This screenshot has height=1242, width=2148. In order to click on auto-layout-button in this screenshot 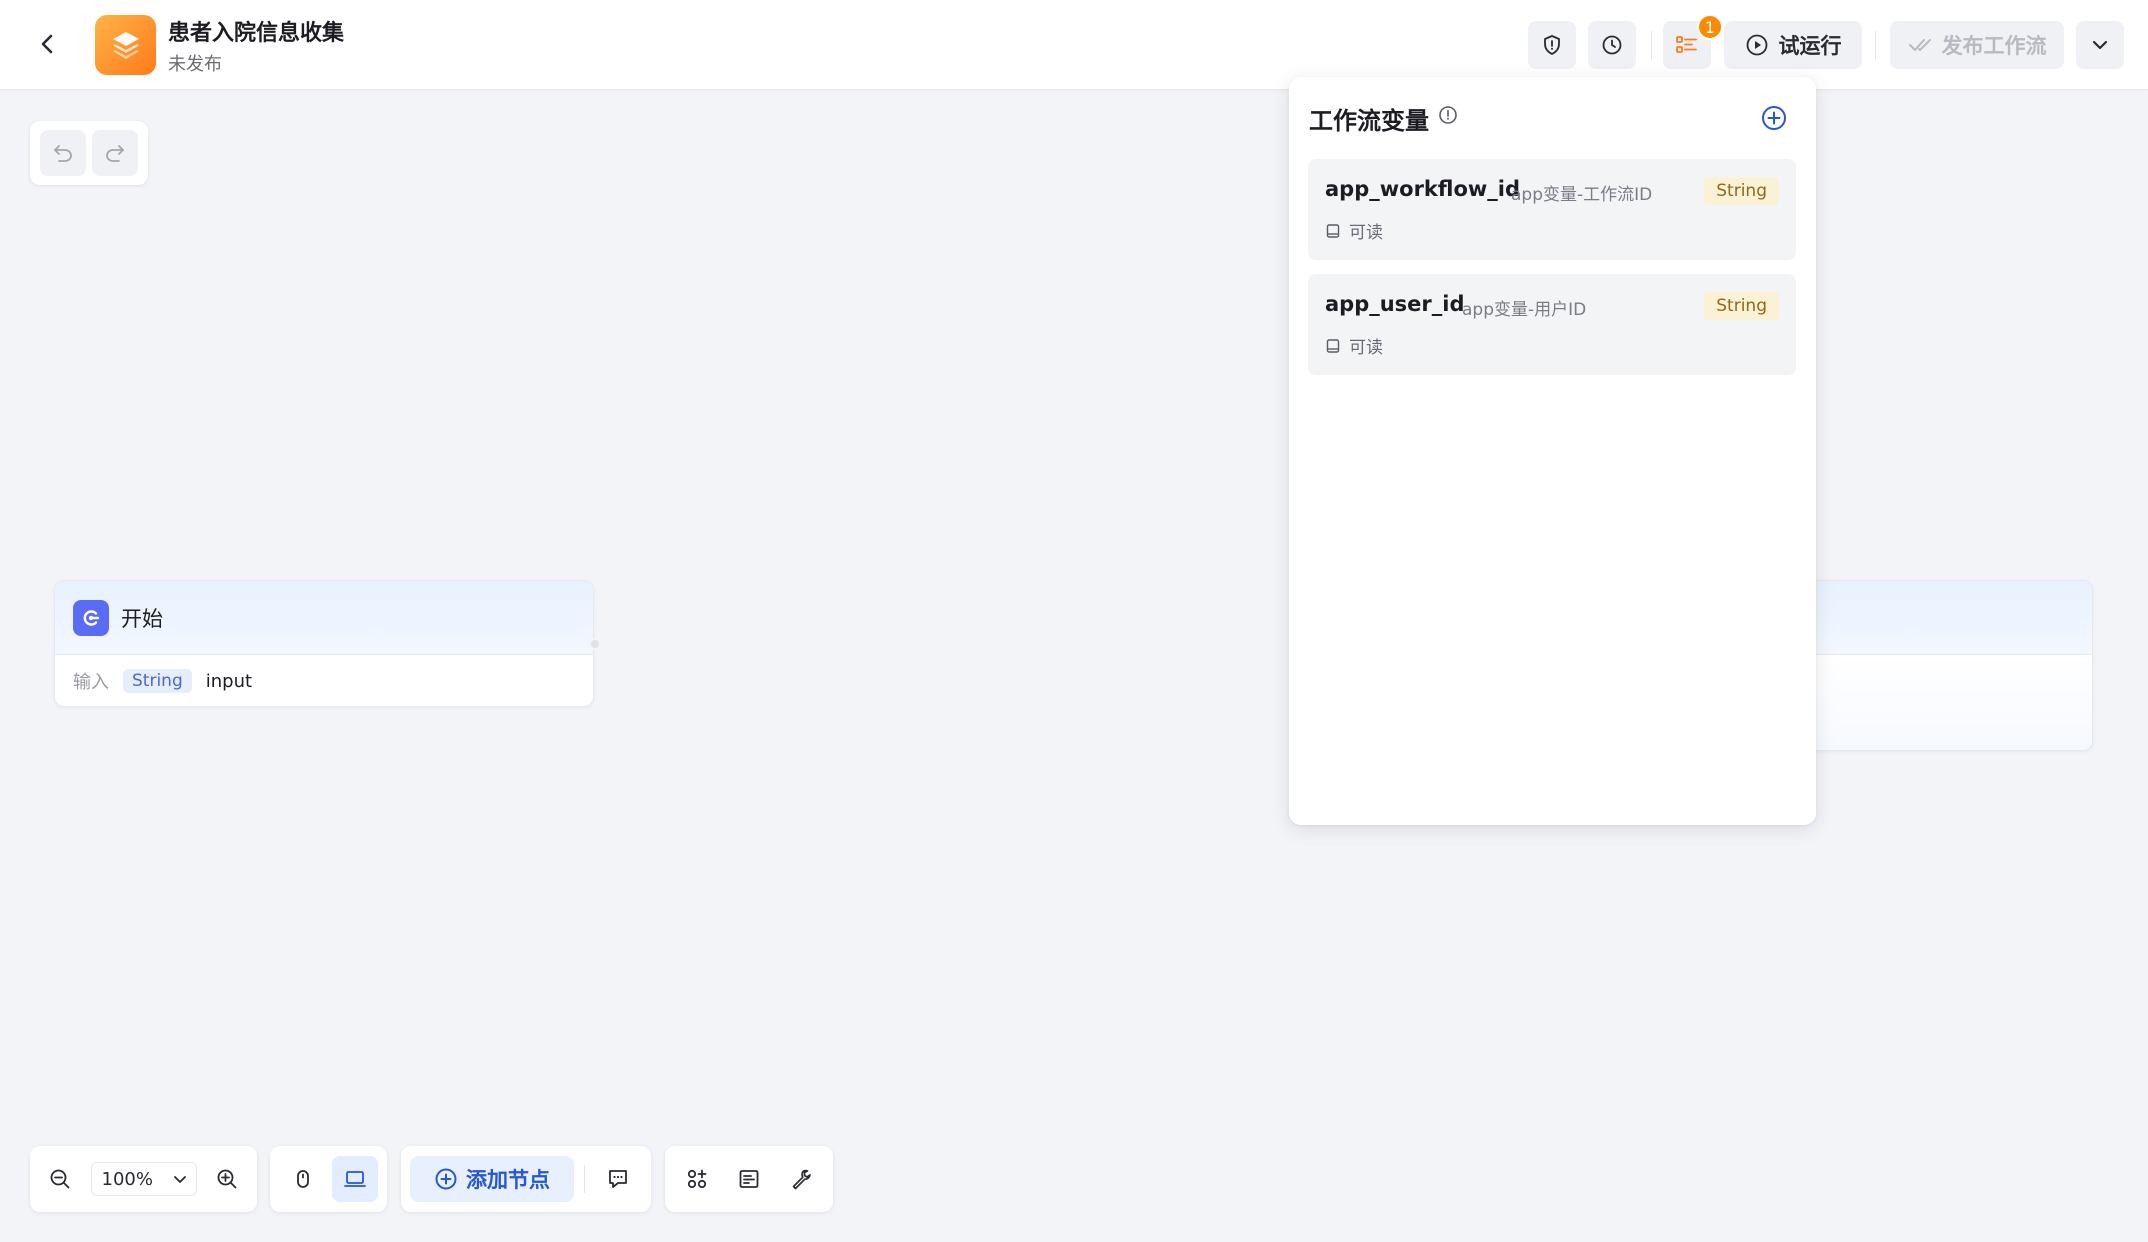, I will do `click(697, 1179)`.